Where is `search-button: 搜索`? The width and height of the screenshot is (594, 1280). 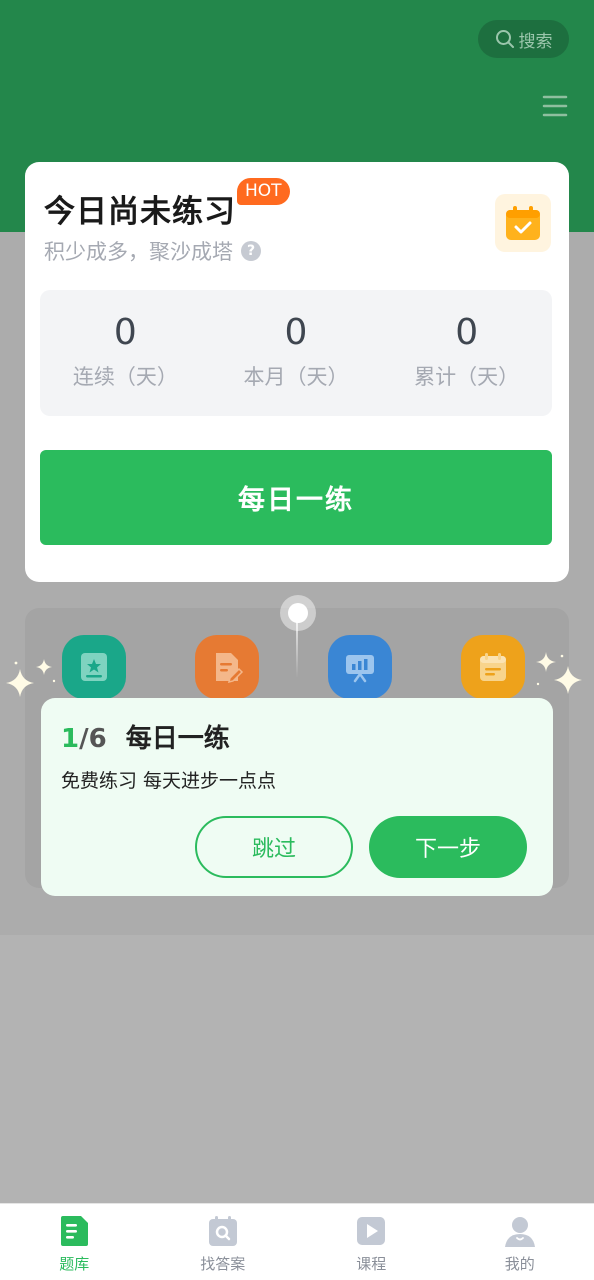 search-button: 搜索 is located at coordinates (523, 39).